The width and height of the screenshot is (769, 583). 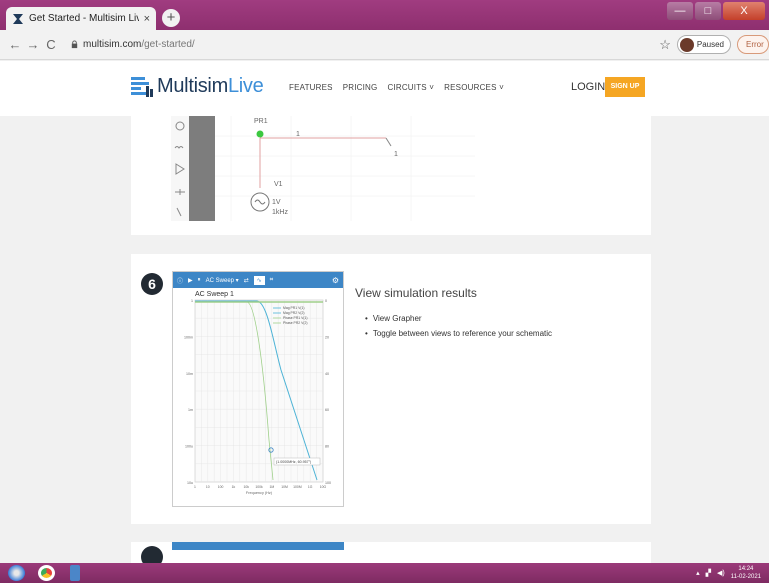 What do you see at coordinates (327, 374) in the screenshot?
I see `y-tick-right-label: 40` at bounding box center [327, 374].